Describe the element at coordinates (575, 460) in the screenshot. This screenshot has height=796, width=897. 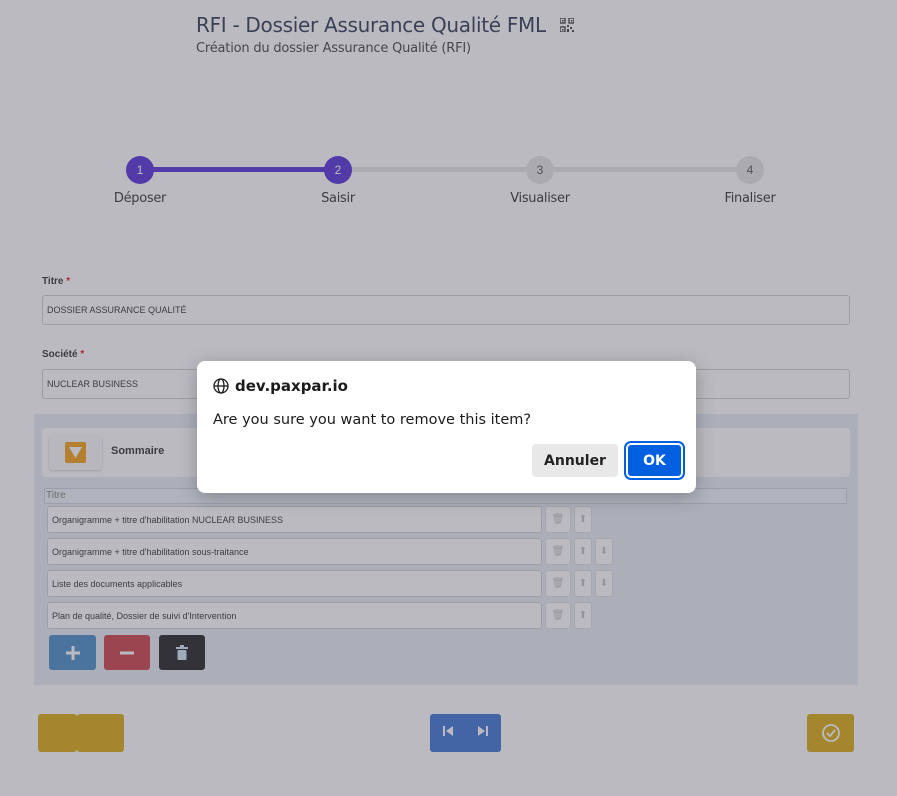
I see `cancel-button: Annuler` at that location.